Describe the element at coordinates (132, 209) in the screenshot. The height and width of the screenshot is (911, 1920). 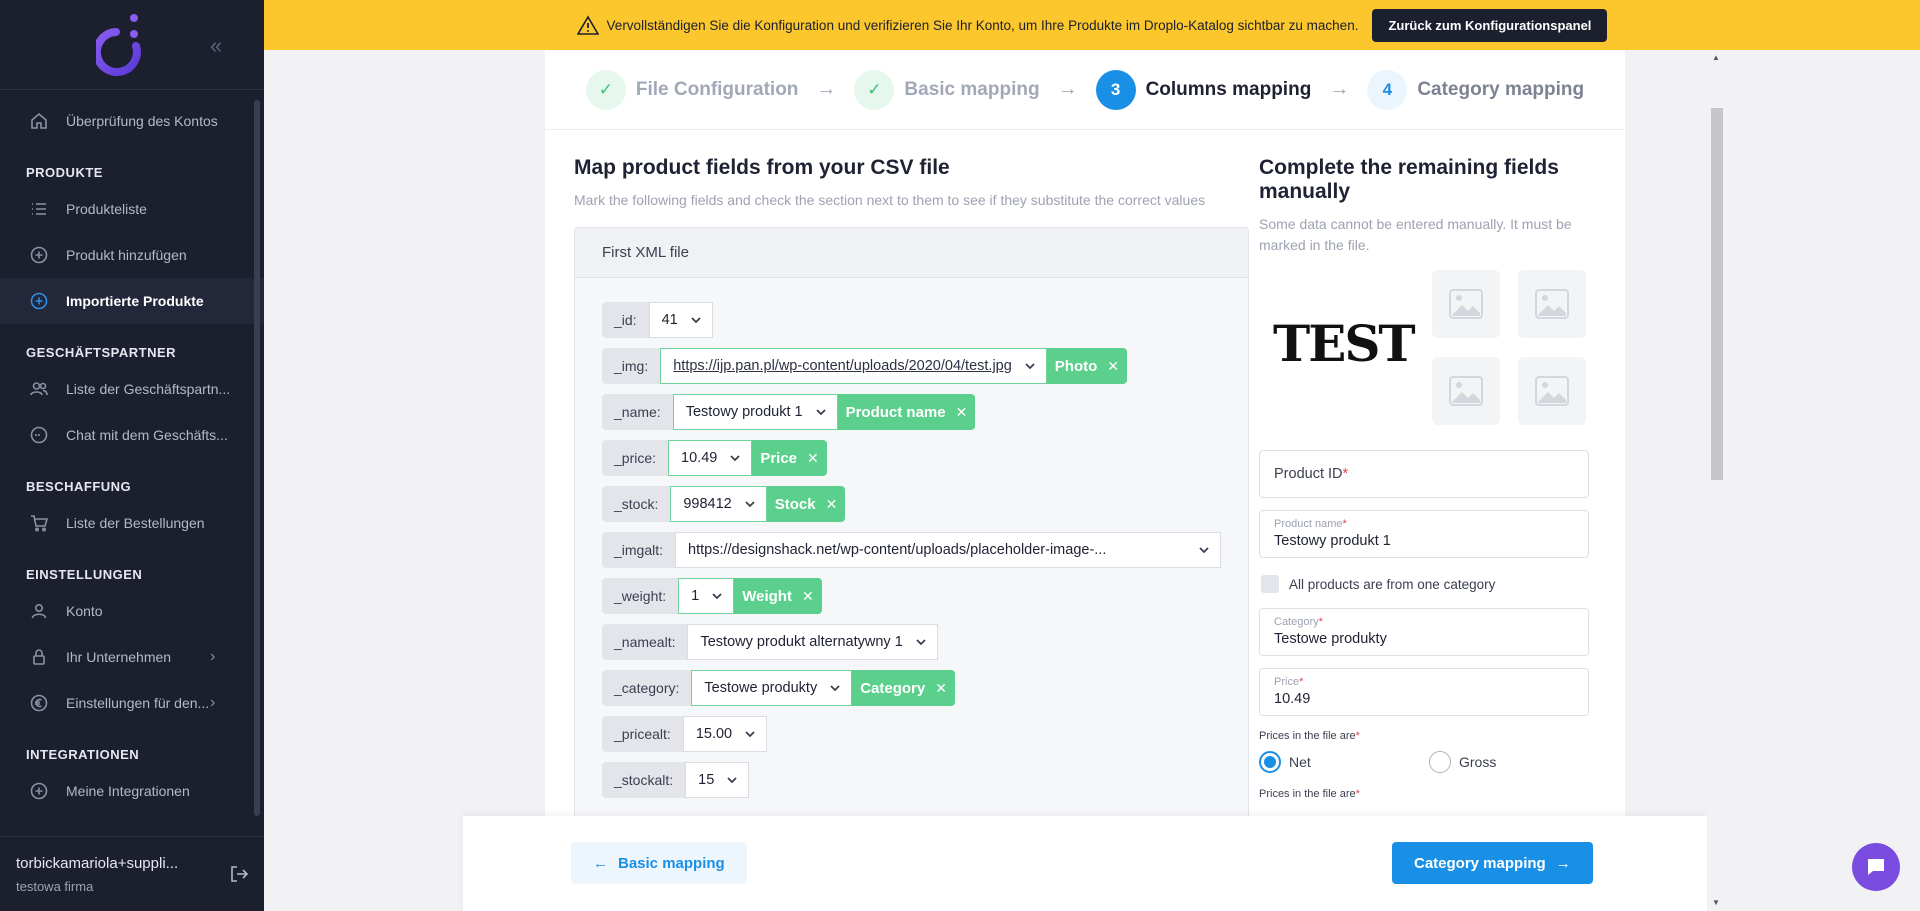
I see `sidebar-item-product-list: Produkteliste` at that location.